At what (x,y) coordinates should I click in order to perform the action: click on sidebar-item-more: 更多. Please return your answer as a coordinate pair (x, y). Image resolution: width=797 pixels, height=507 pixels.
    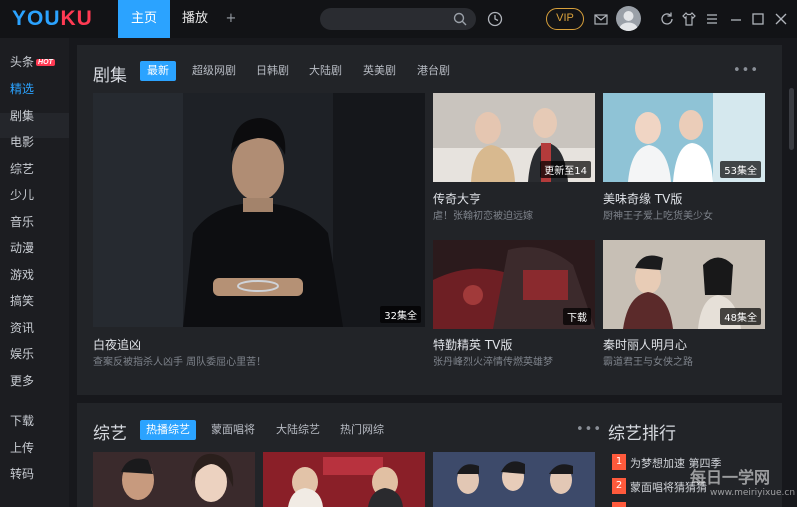
    Looking at the image, I should click on (22, 380).